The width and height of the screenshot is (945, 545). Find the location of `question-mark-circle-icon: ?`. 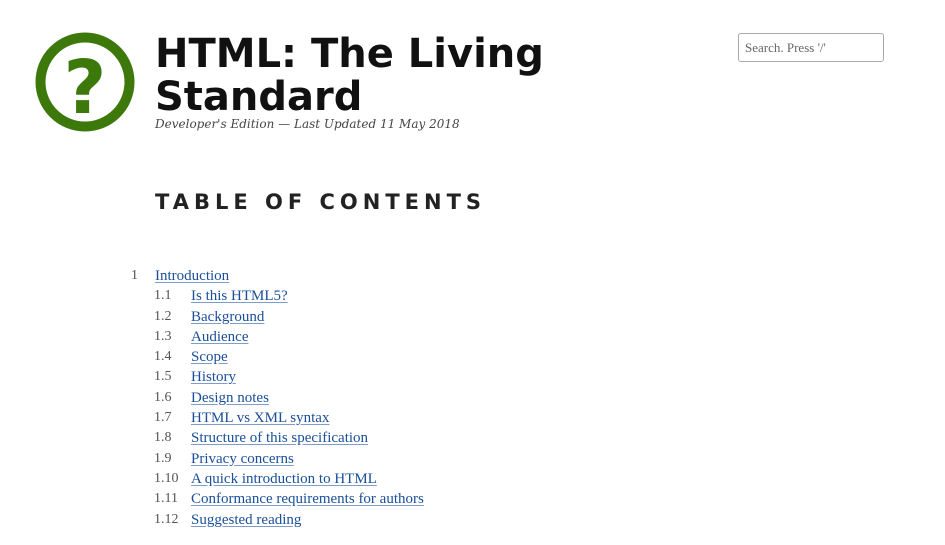

question-mark-circle-icon: ? is located at coordinates (85, 82).